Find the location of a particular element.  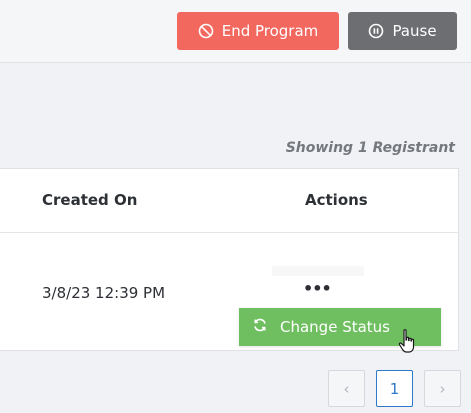

end-program-button: End Program is located at coordinates (258, 31).